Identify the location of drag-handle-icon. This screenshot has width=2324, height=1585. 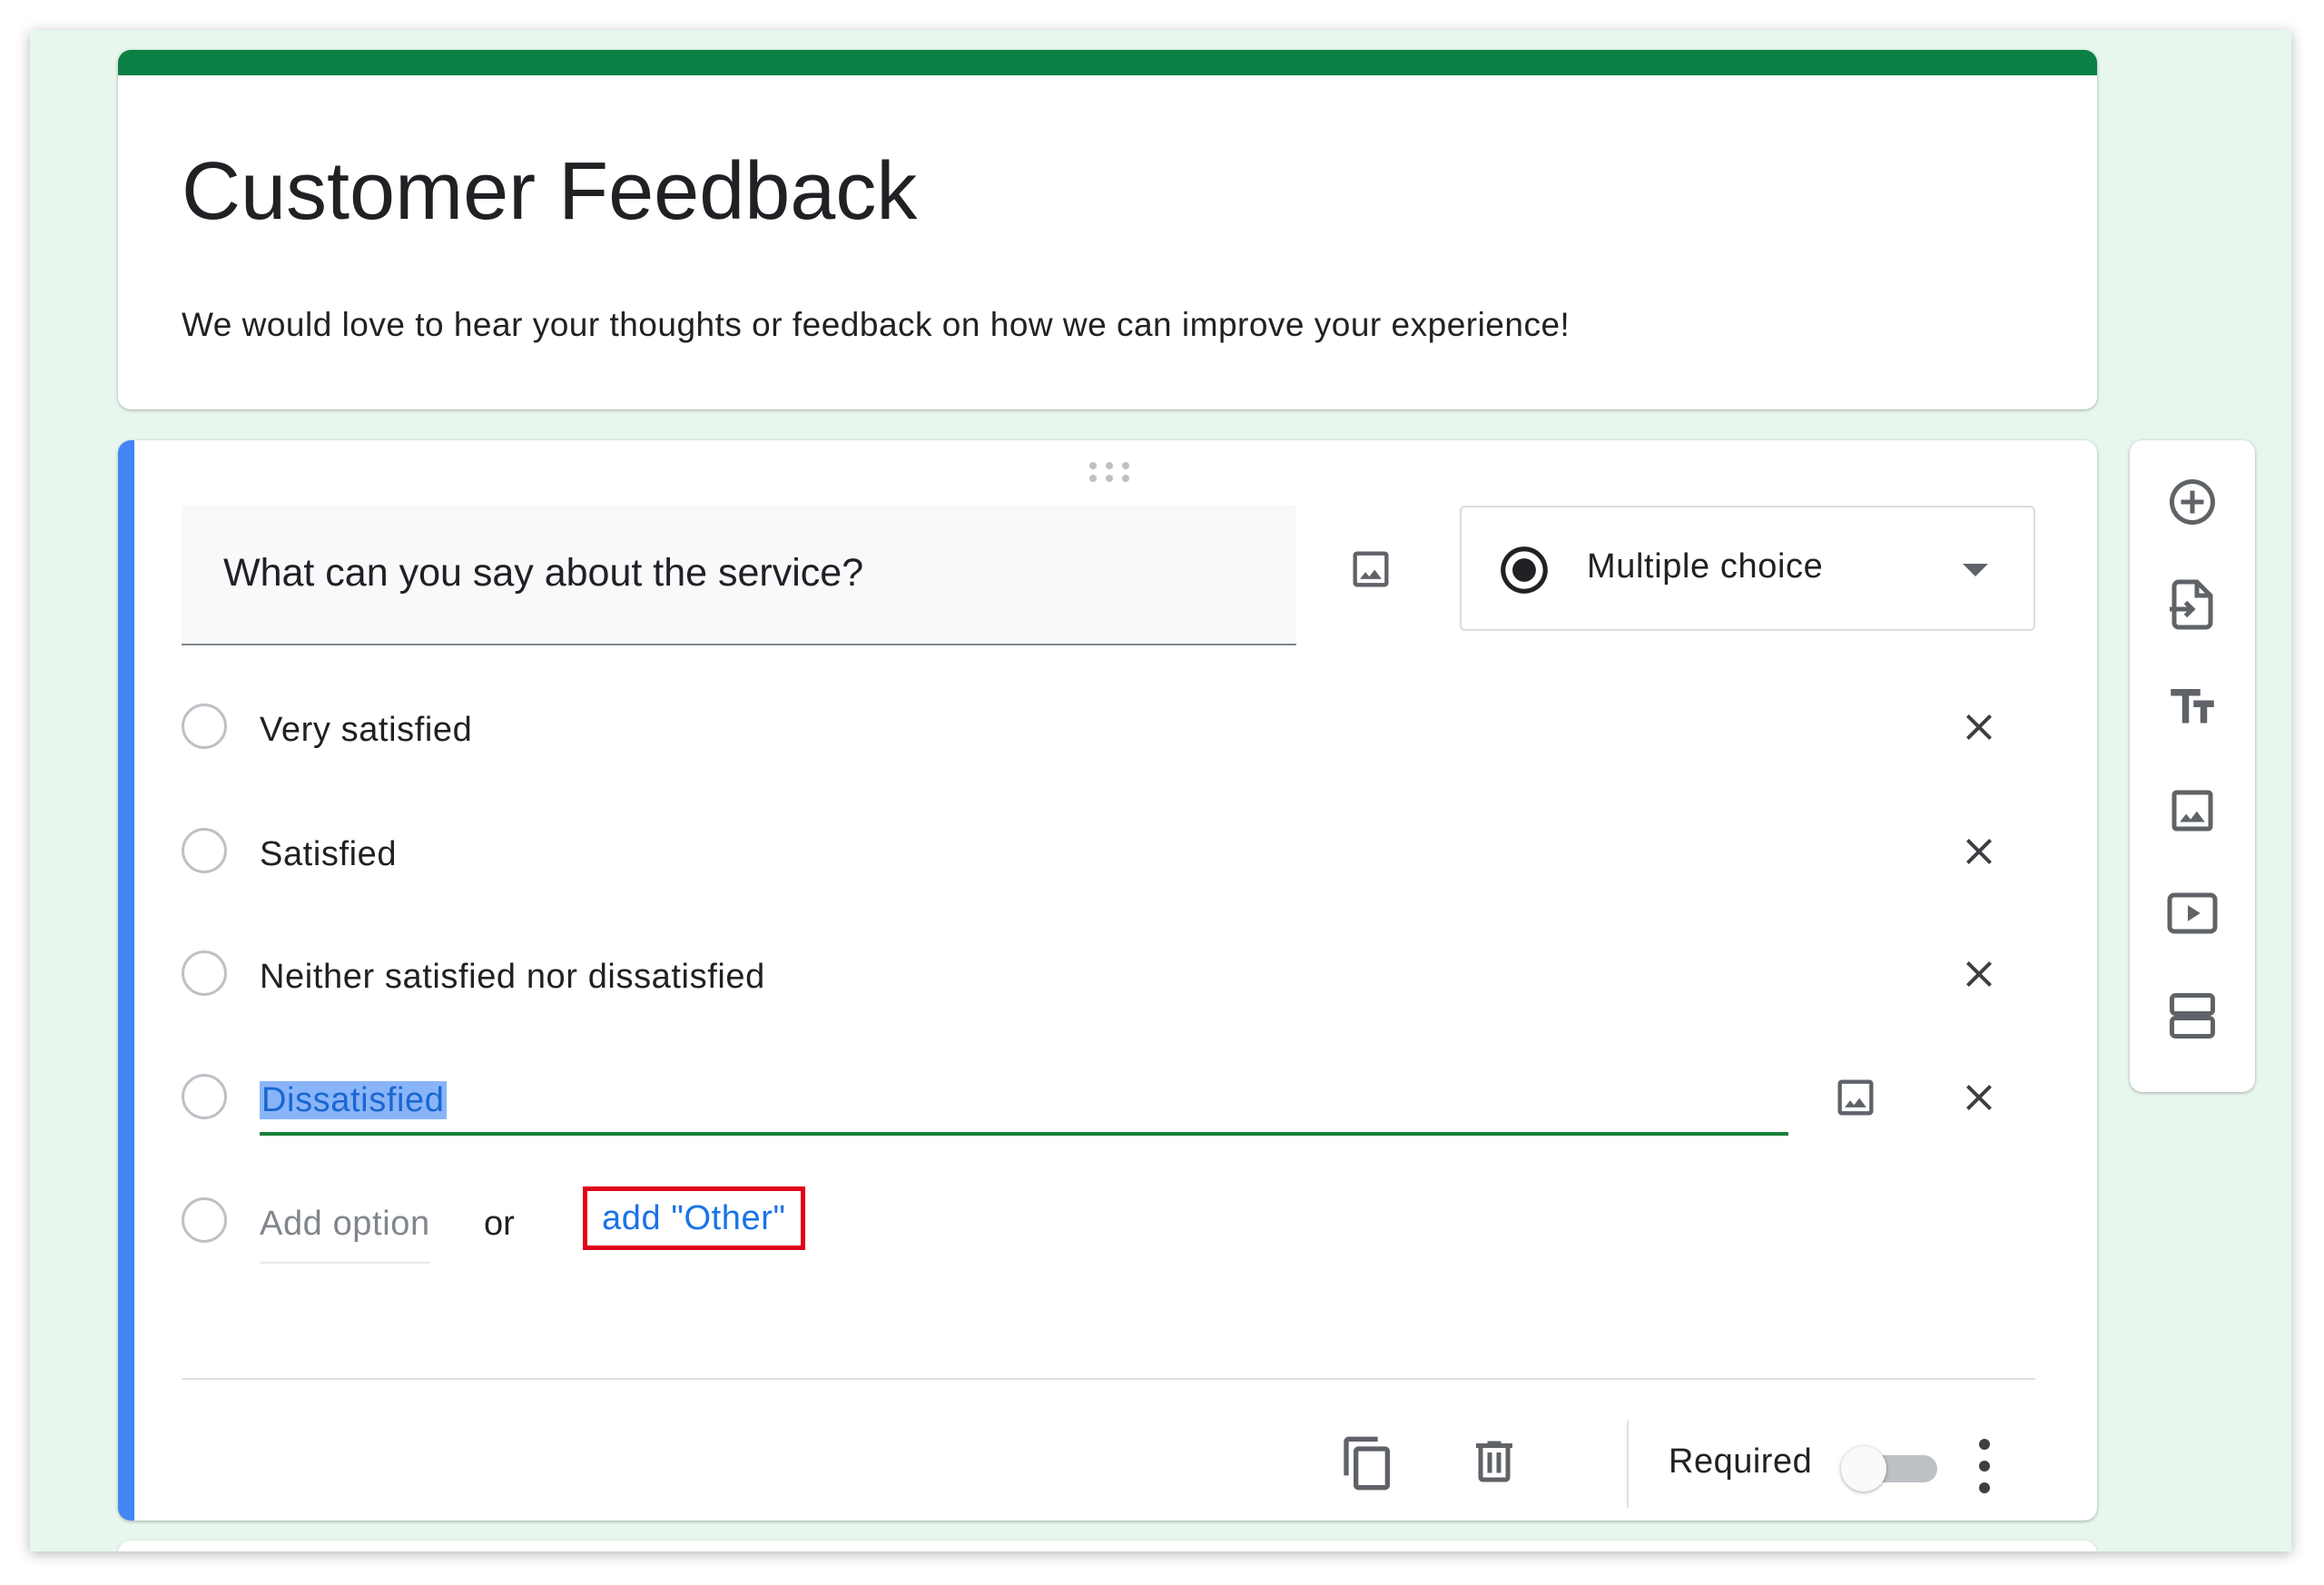
(1109, 472).